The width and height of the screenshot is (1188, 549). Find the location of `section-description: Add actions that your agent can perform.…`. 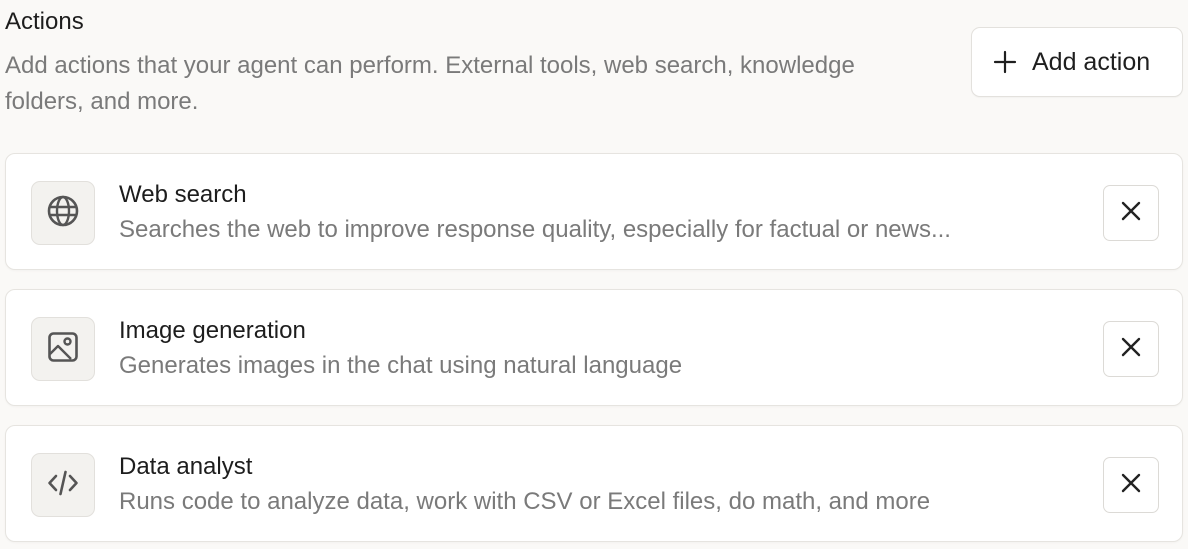

section-description: Add actions that your agent can perform.… is located at coordinates (430, 83).